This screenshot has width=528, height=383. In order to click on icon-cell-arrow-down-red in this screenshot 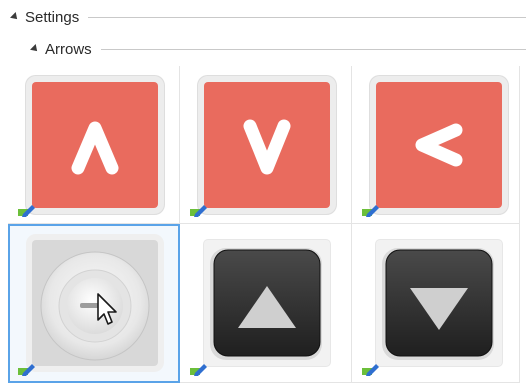, I will do `click(266, 145)`.